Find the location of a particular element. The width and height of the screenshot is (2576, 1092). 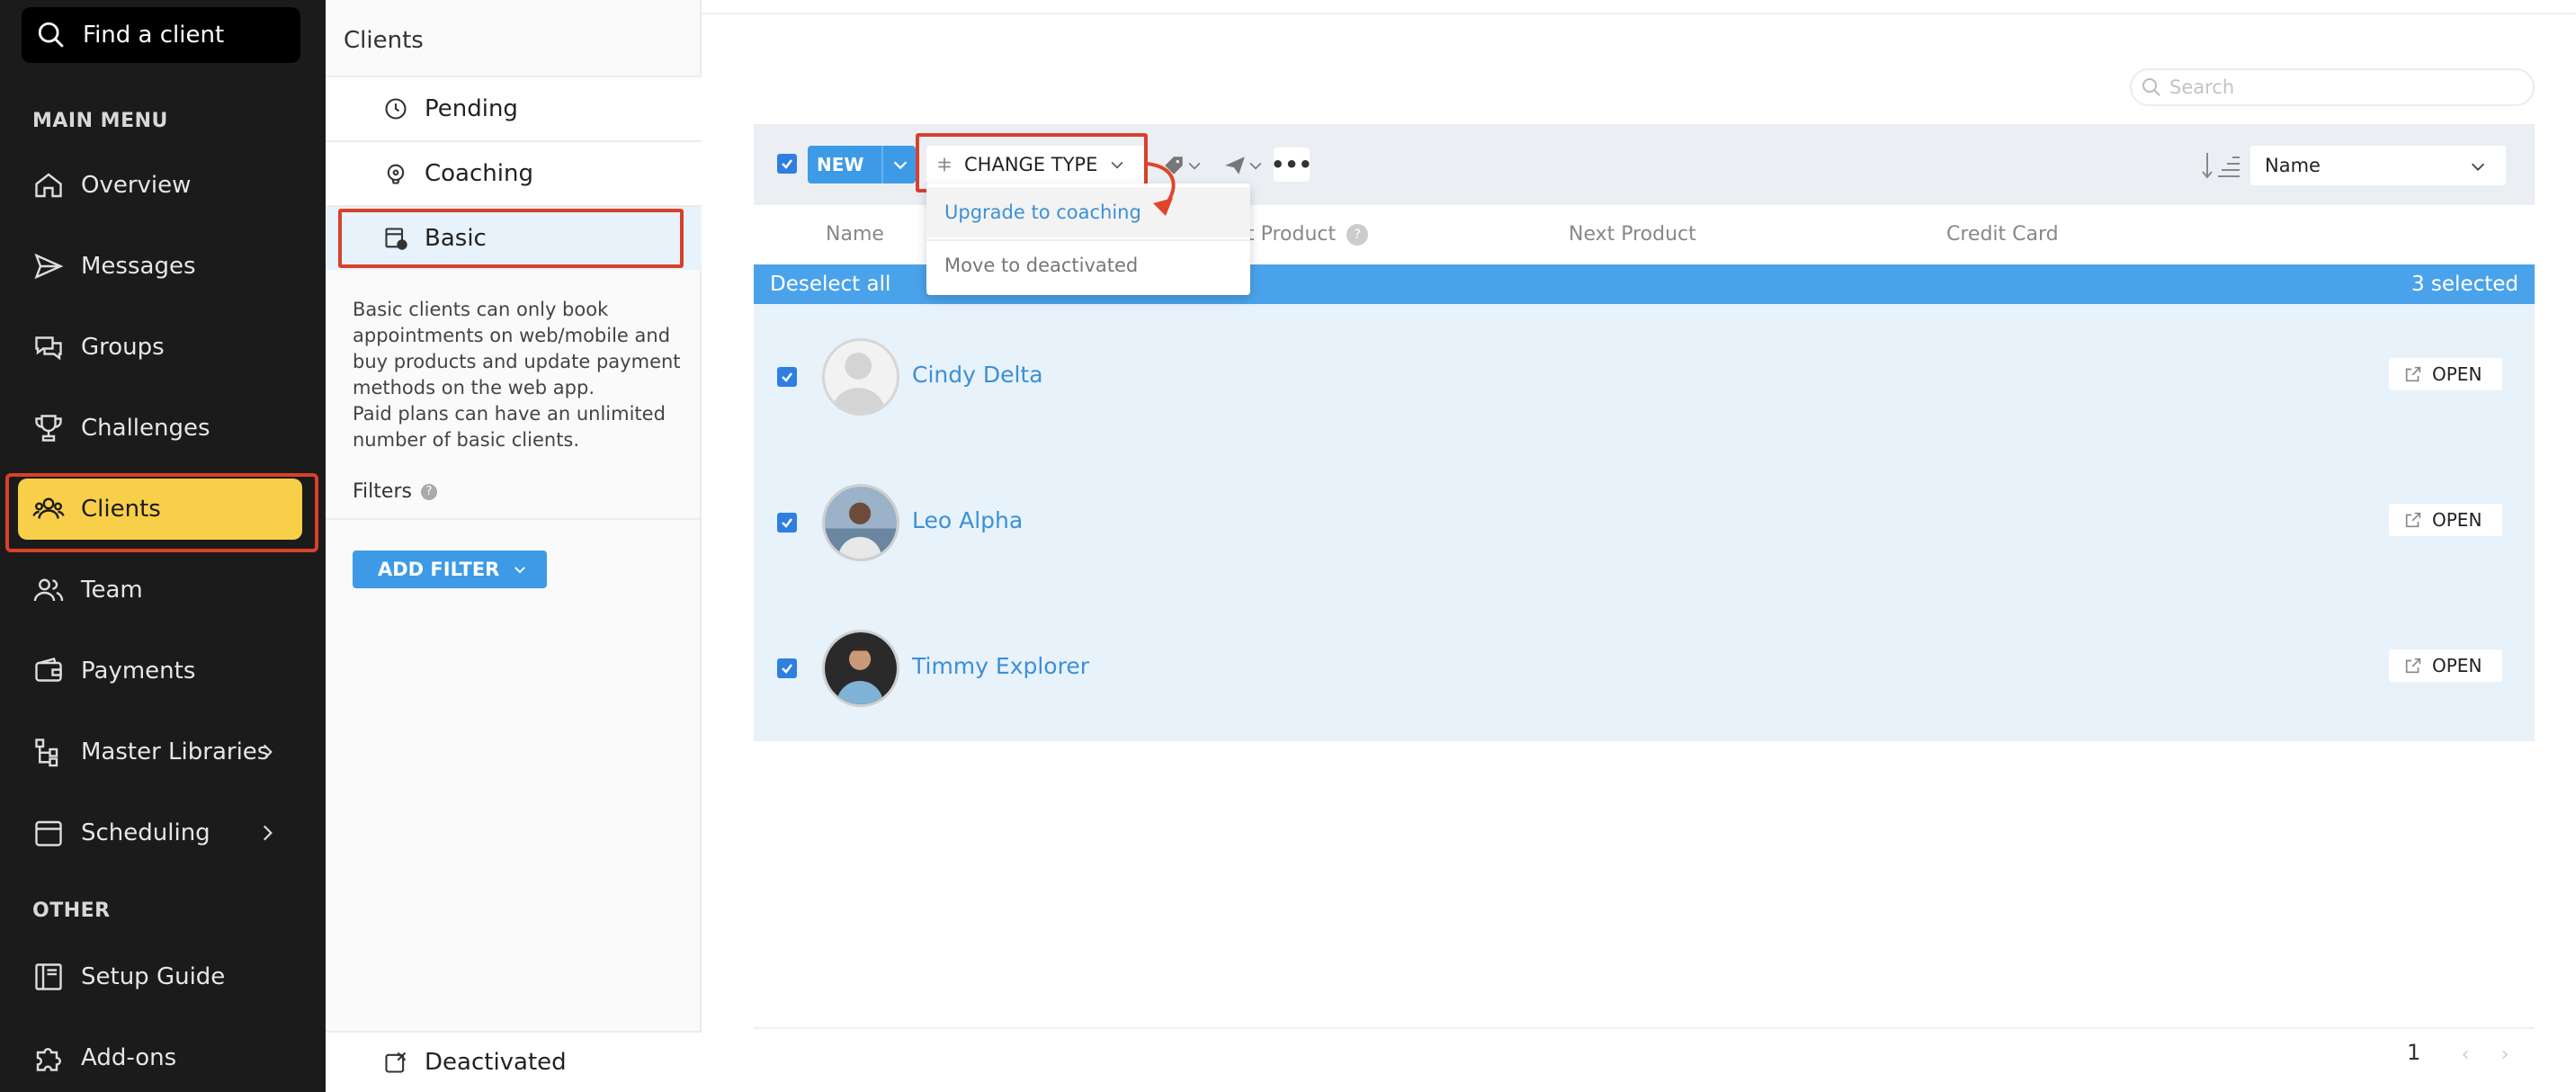

trophy-icon is located at coordinates (48, 429).